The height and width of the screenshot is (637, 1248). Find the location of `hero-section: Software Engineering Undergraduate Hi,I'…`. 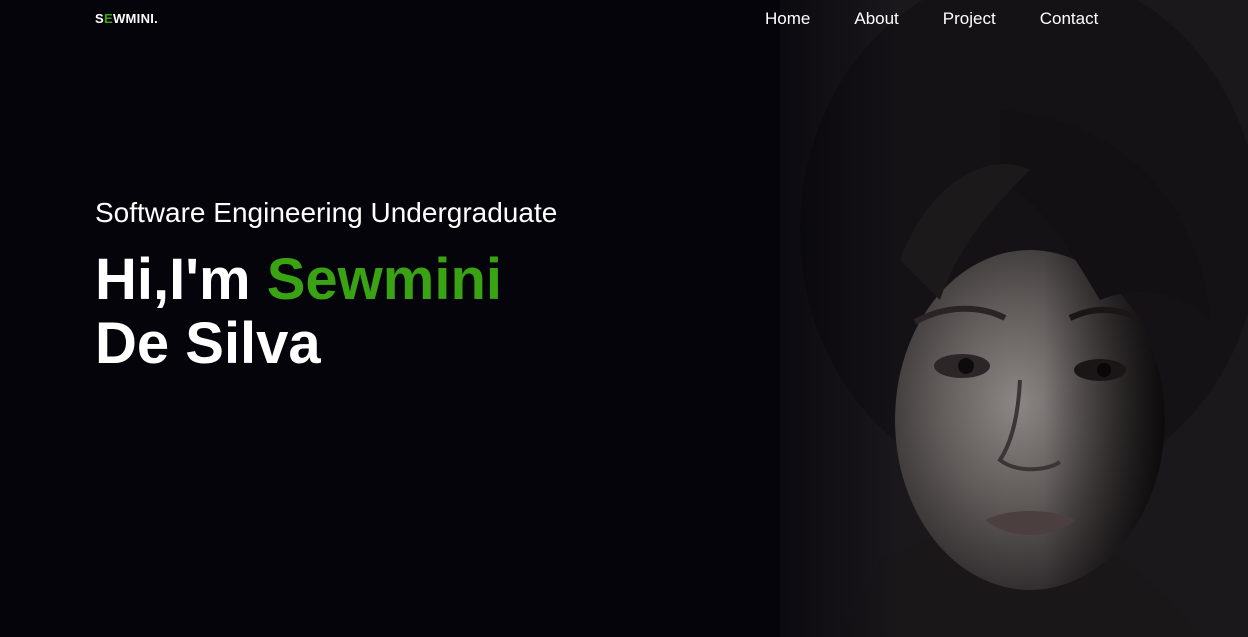

hero-section: Software Engineering Undergraduate Hi,I'… is located at coordinates (326, 286).